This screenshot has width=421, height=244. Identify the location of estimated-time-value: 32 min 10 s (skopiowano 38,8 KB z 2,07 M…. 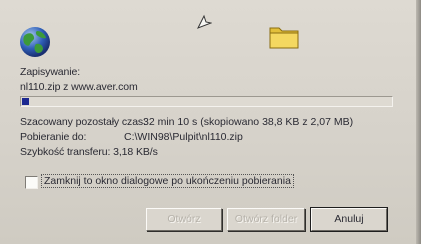
(248, 122).